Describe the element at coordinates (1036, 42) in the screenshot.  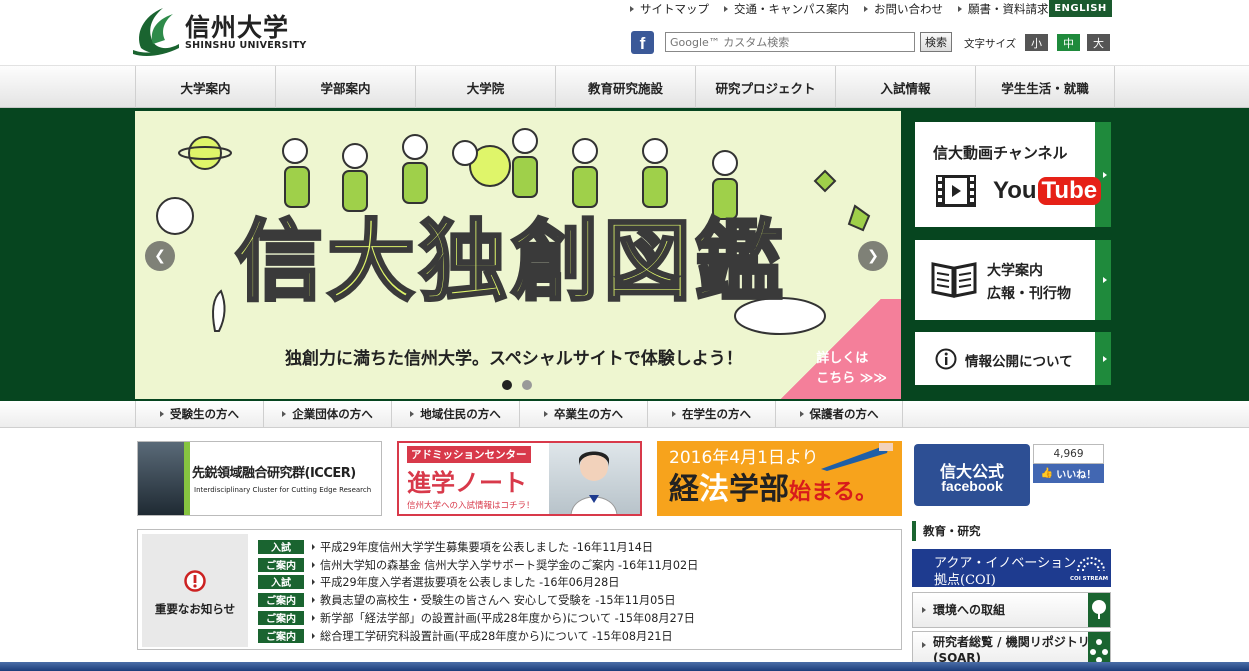
I see `font-size-small-button: 小` at that location.